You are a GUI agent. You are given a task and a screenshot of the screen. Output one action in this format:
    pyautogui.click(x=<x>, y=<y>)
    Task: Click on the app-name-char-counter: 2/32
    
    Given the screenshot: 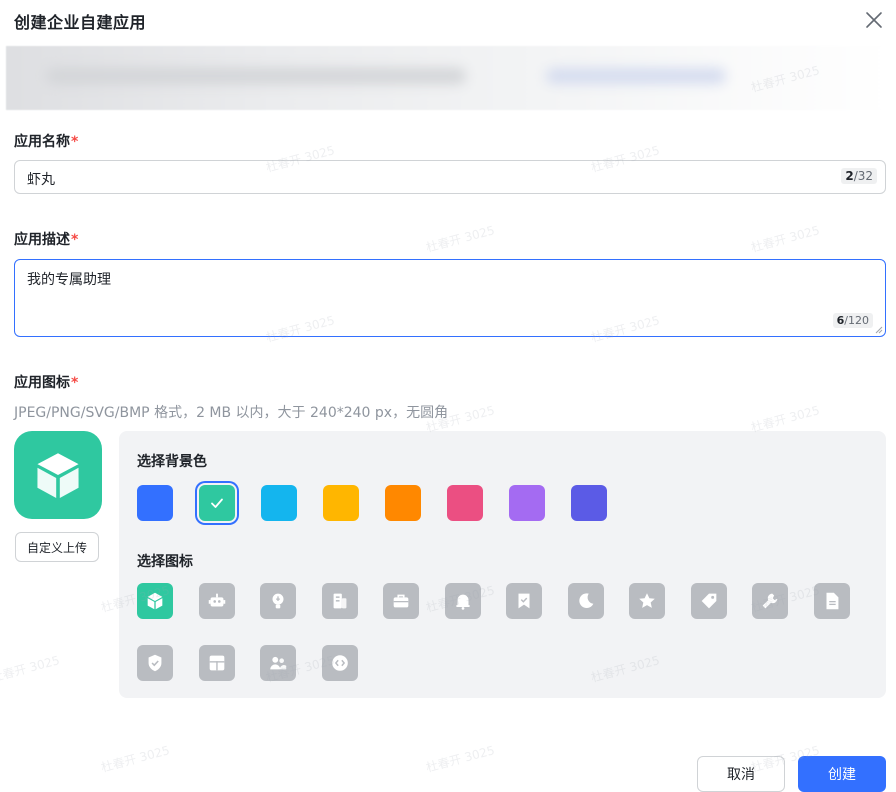 What is the action you would take?
    pyautogui.click(x=859, y=176)
    